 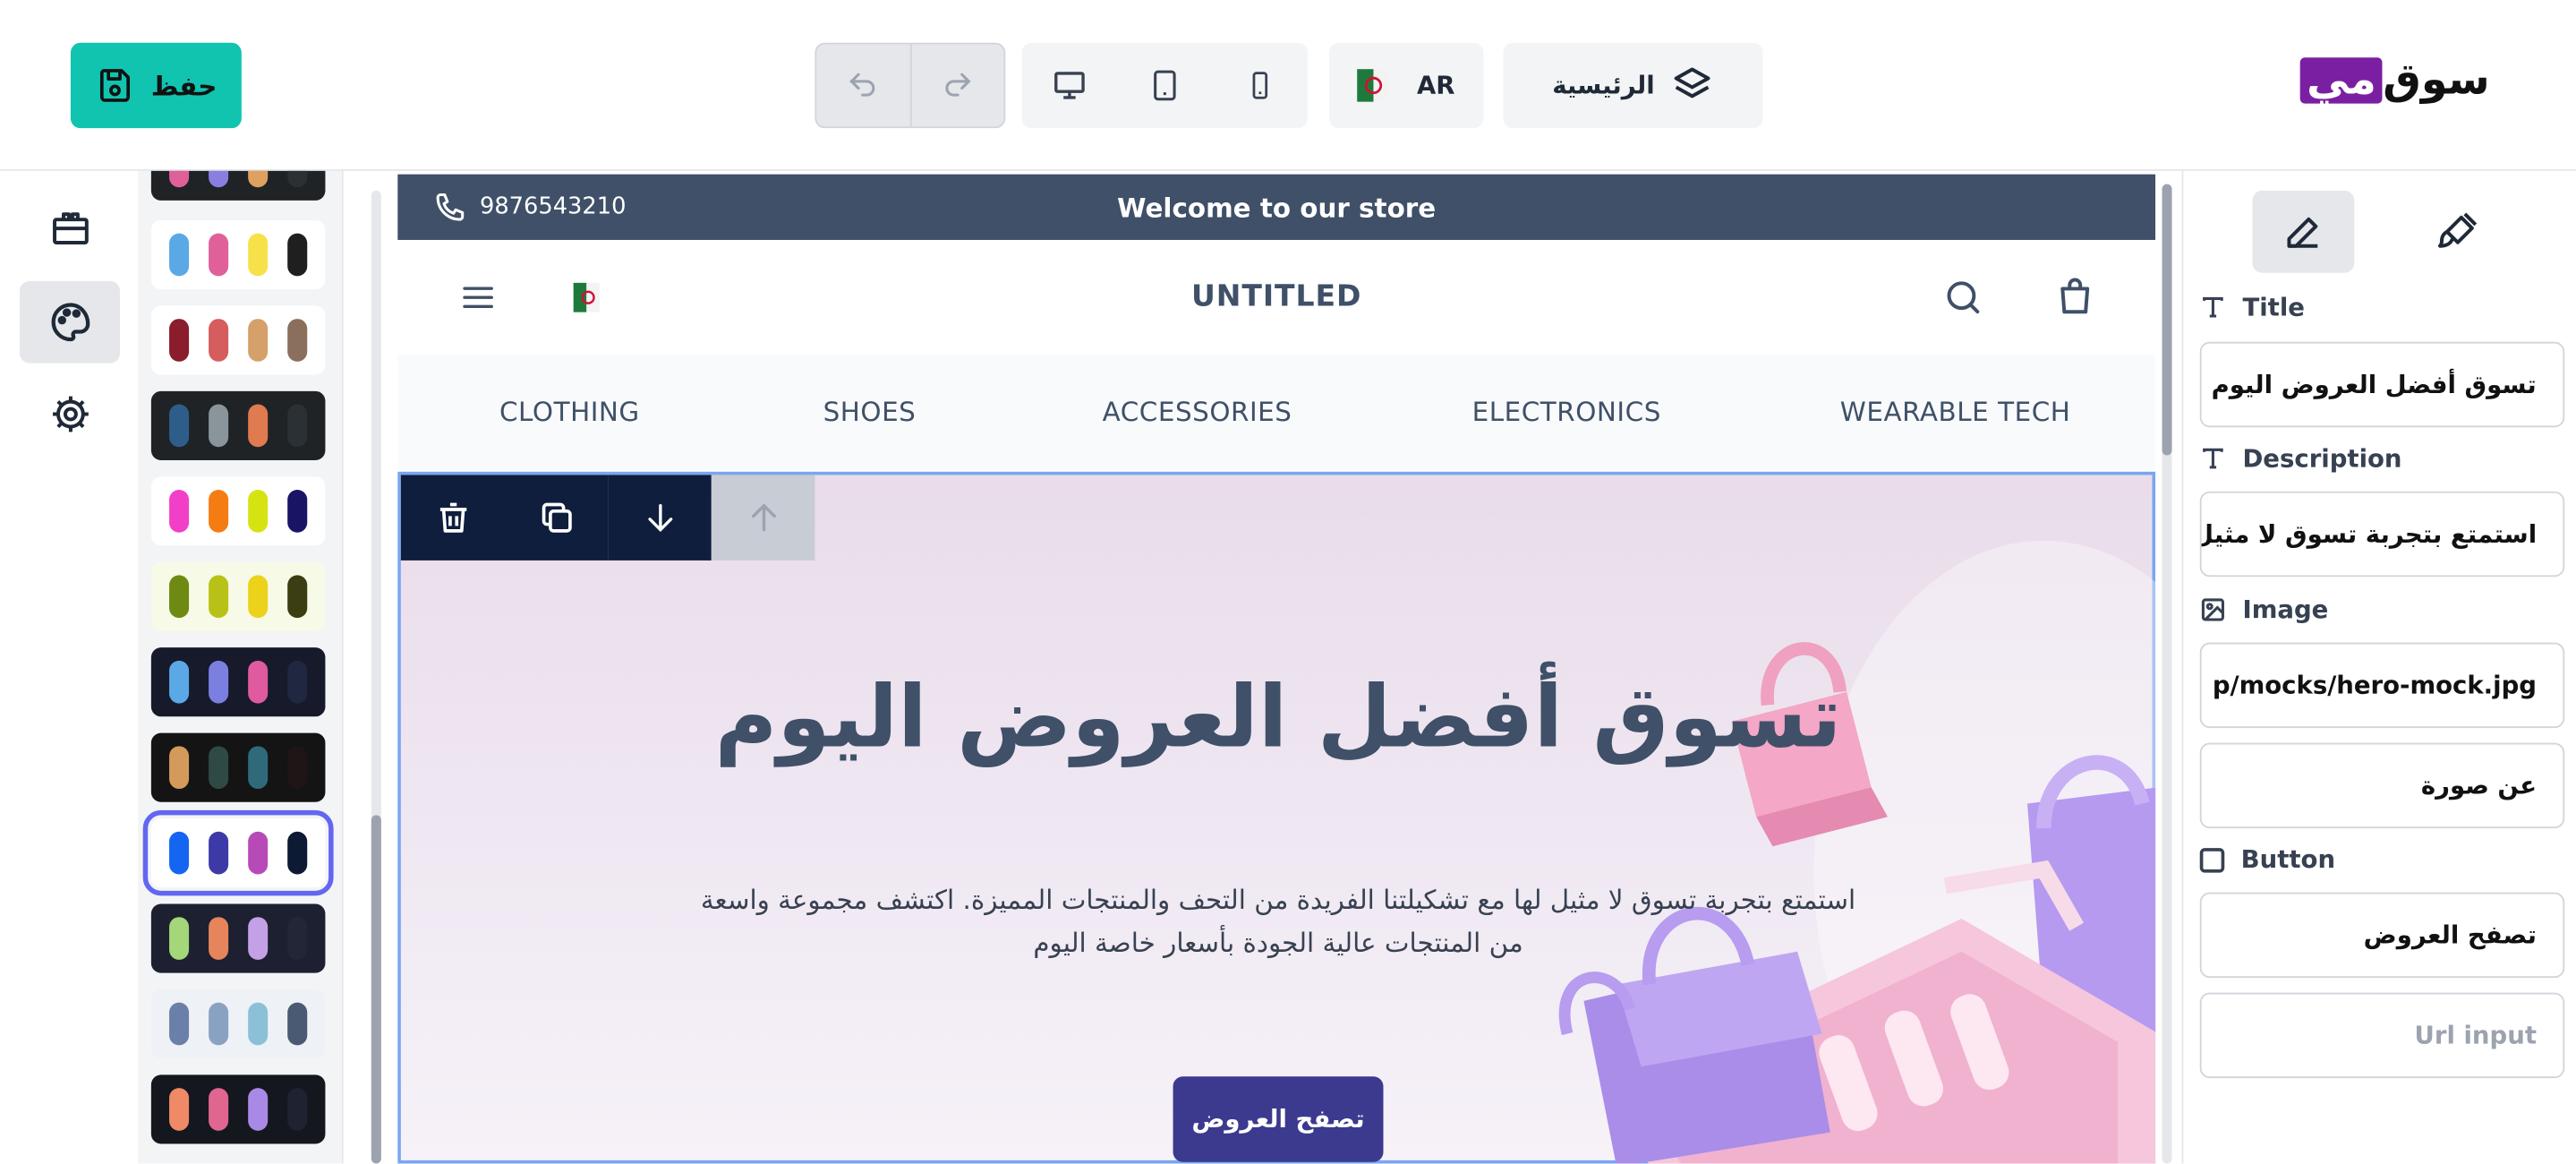 What do you see at coordinates (870, 411) in the screenshot?
I see `category-link-shoes: SHOES` at bounding box center [870, 411].